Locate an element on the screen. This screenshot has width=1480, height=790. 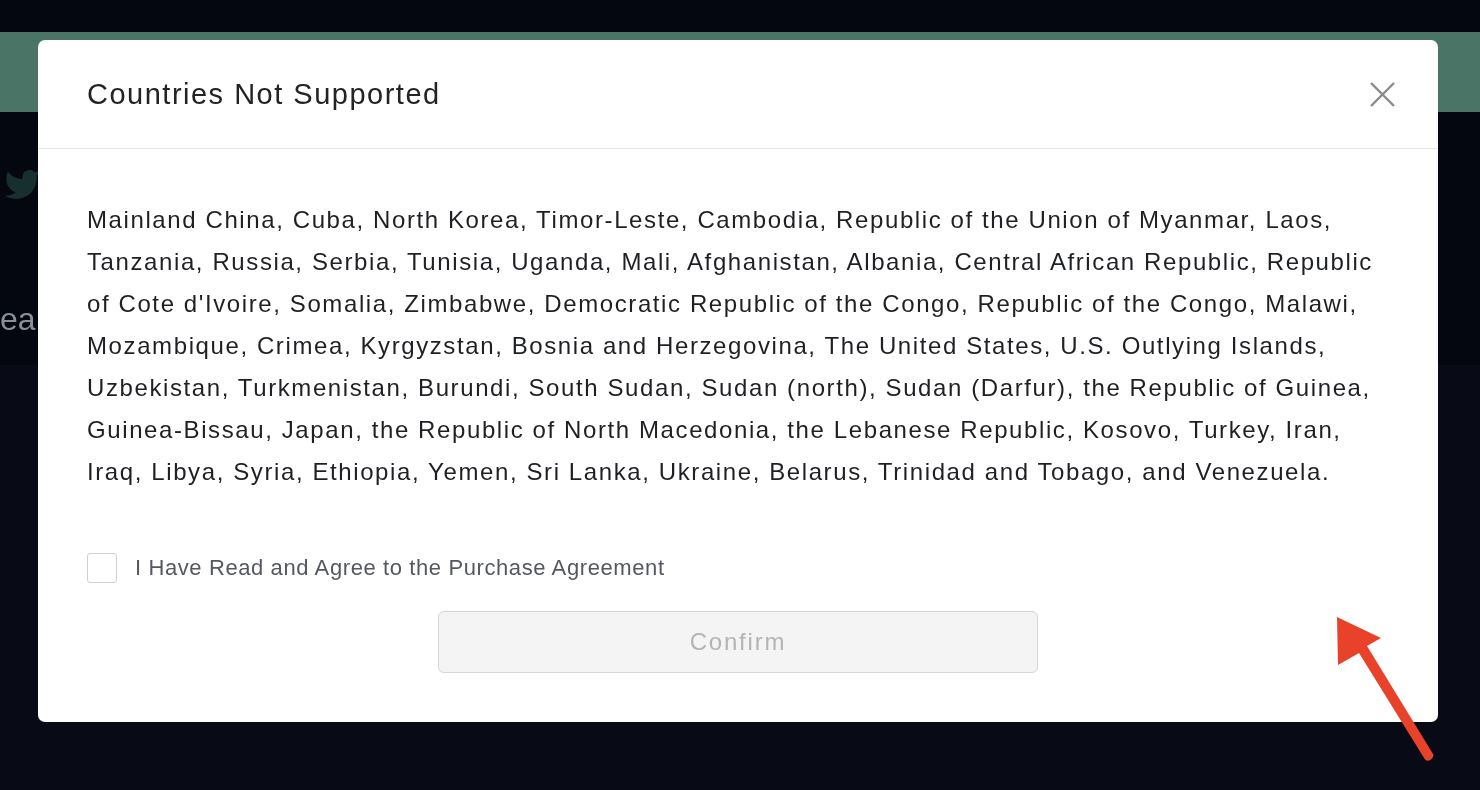
bird-icon is located at coordinates (21, 184).